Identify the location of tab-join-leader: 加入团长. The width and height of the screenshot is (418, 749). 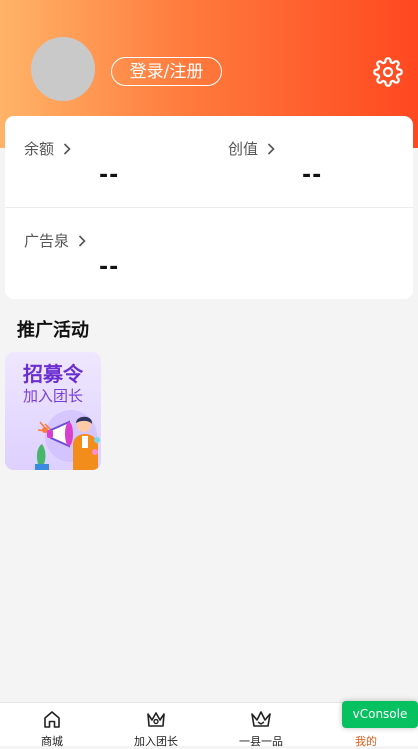
(156, 725).